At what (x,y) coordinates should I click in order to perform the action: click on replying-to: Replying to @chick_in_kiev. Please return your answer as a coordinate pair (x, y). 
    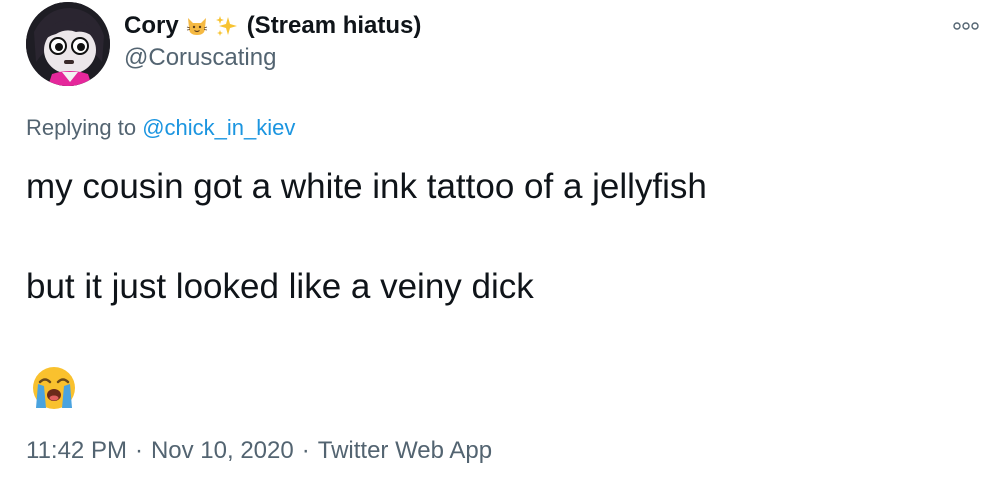
    Looking at the image, I should click on (160, 128).